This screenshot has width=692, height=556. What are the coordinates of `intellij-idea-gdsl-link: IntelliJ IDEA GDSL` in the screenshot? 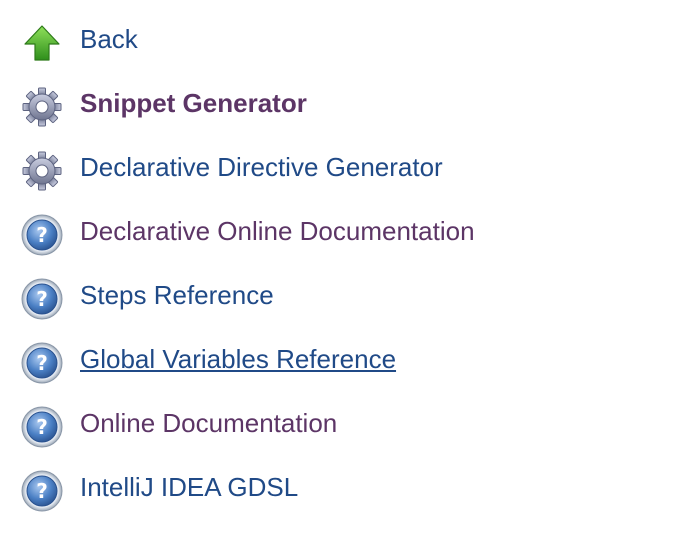 It's located at (189, 487).